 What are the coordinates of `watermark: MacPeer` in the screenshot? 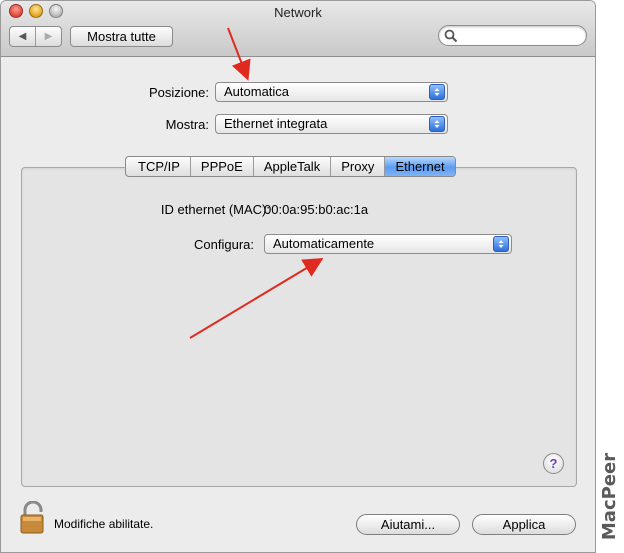 It's located at (610, 496).